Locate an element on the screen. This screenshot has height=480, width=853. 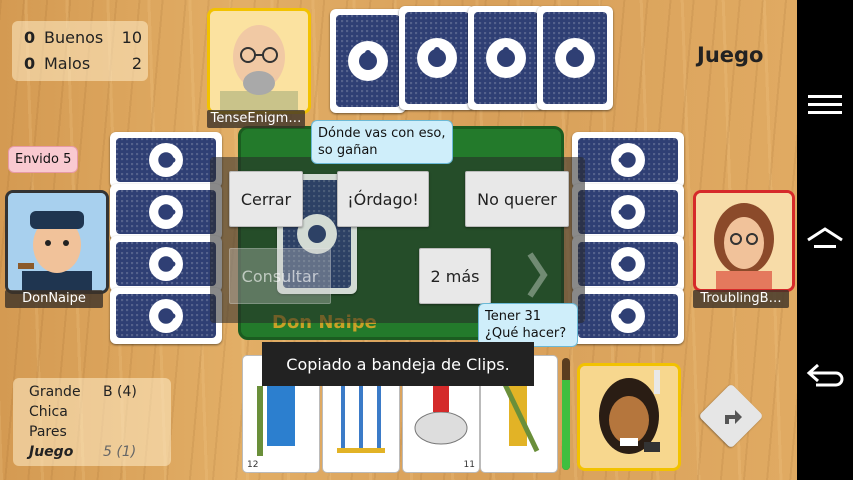
bottom-player-avatar is located at coordinates (629, 417).